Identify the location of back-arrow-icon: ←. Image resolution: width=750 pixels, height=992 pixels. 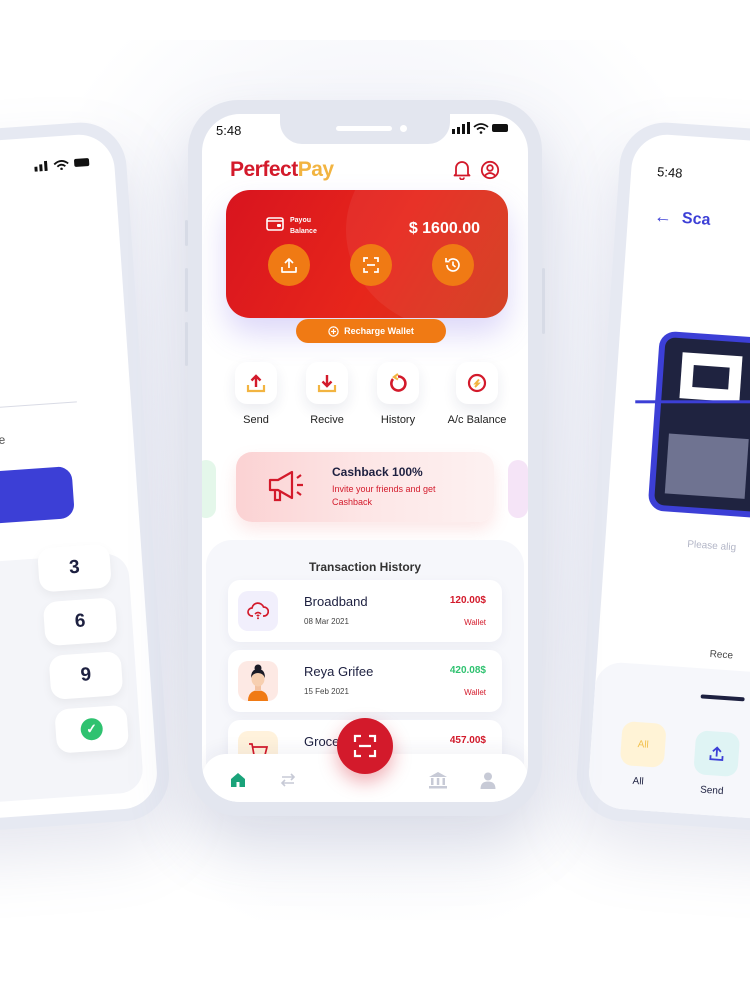
(662, 217).